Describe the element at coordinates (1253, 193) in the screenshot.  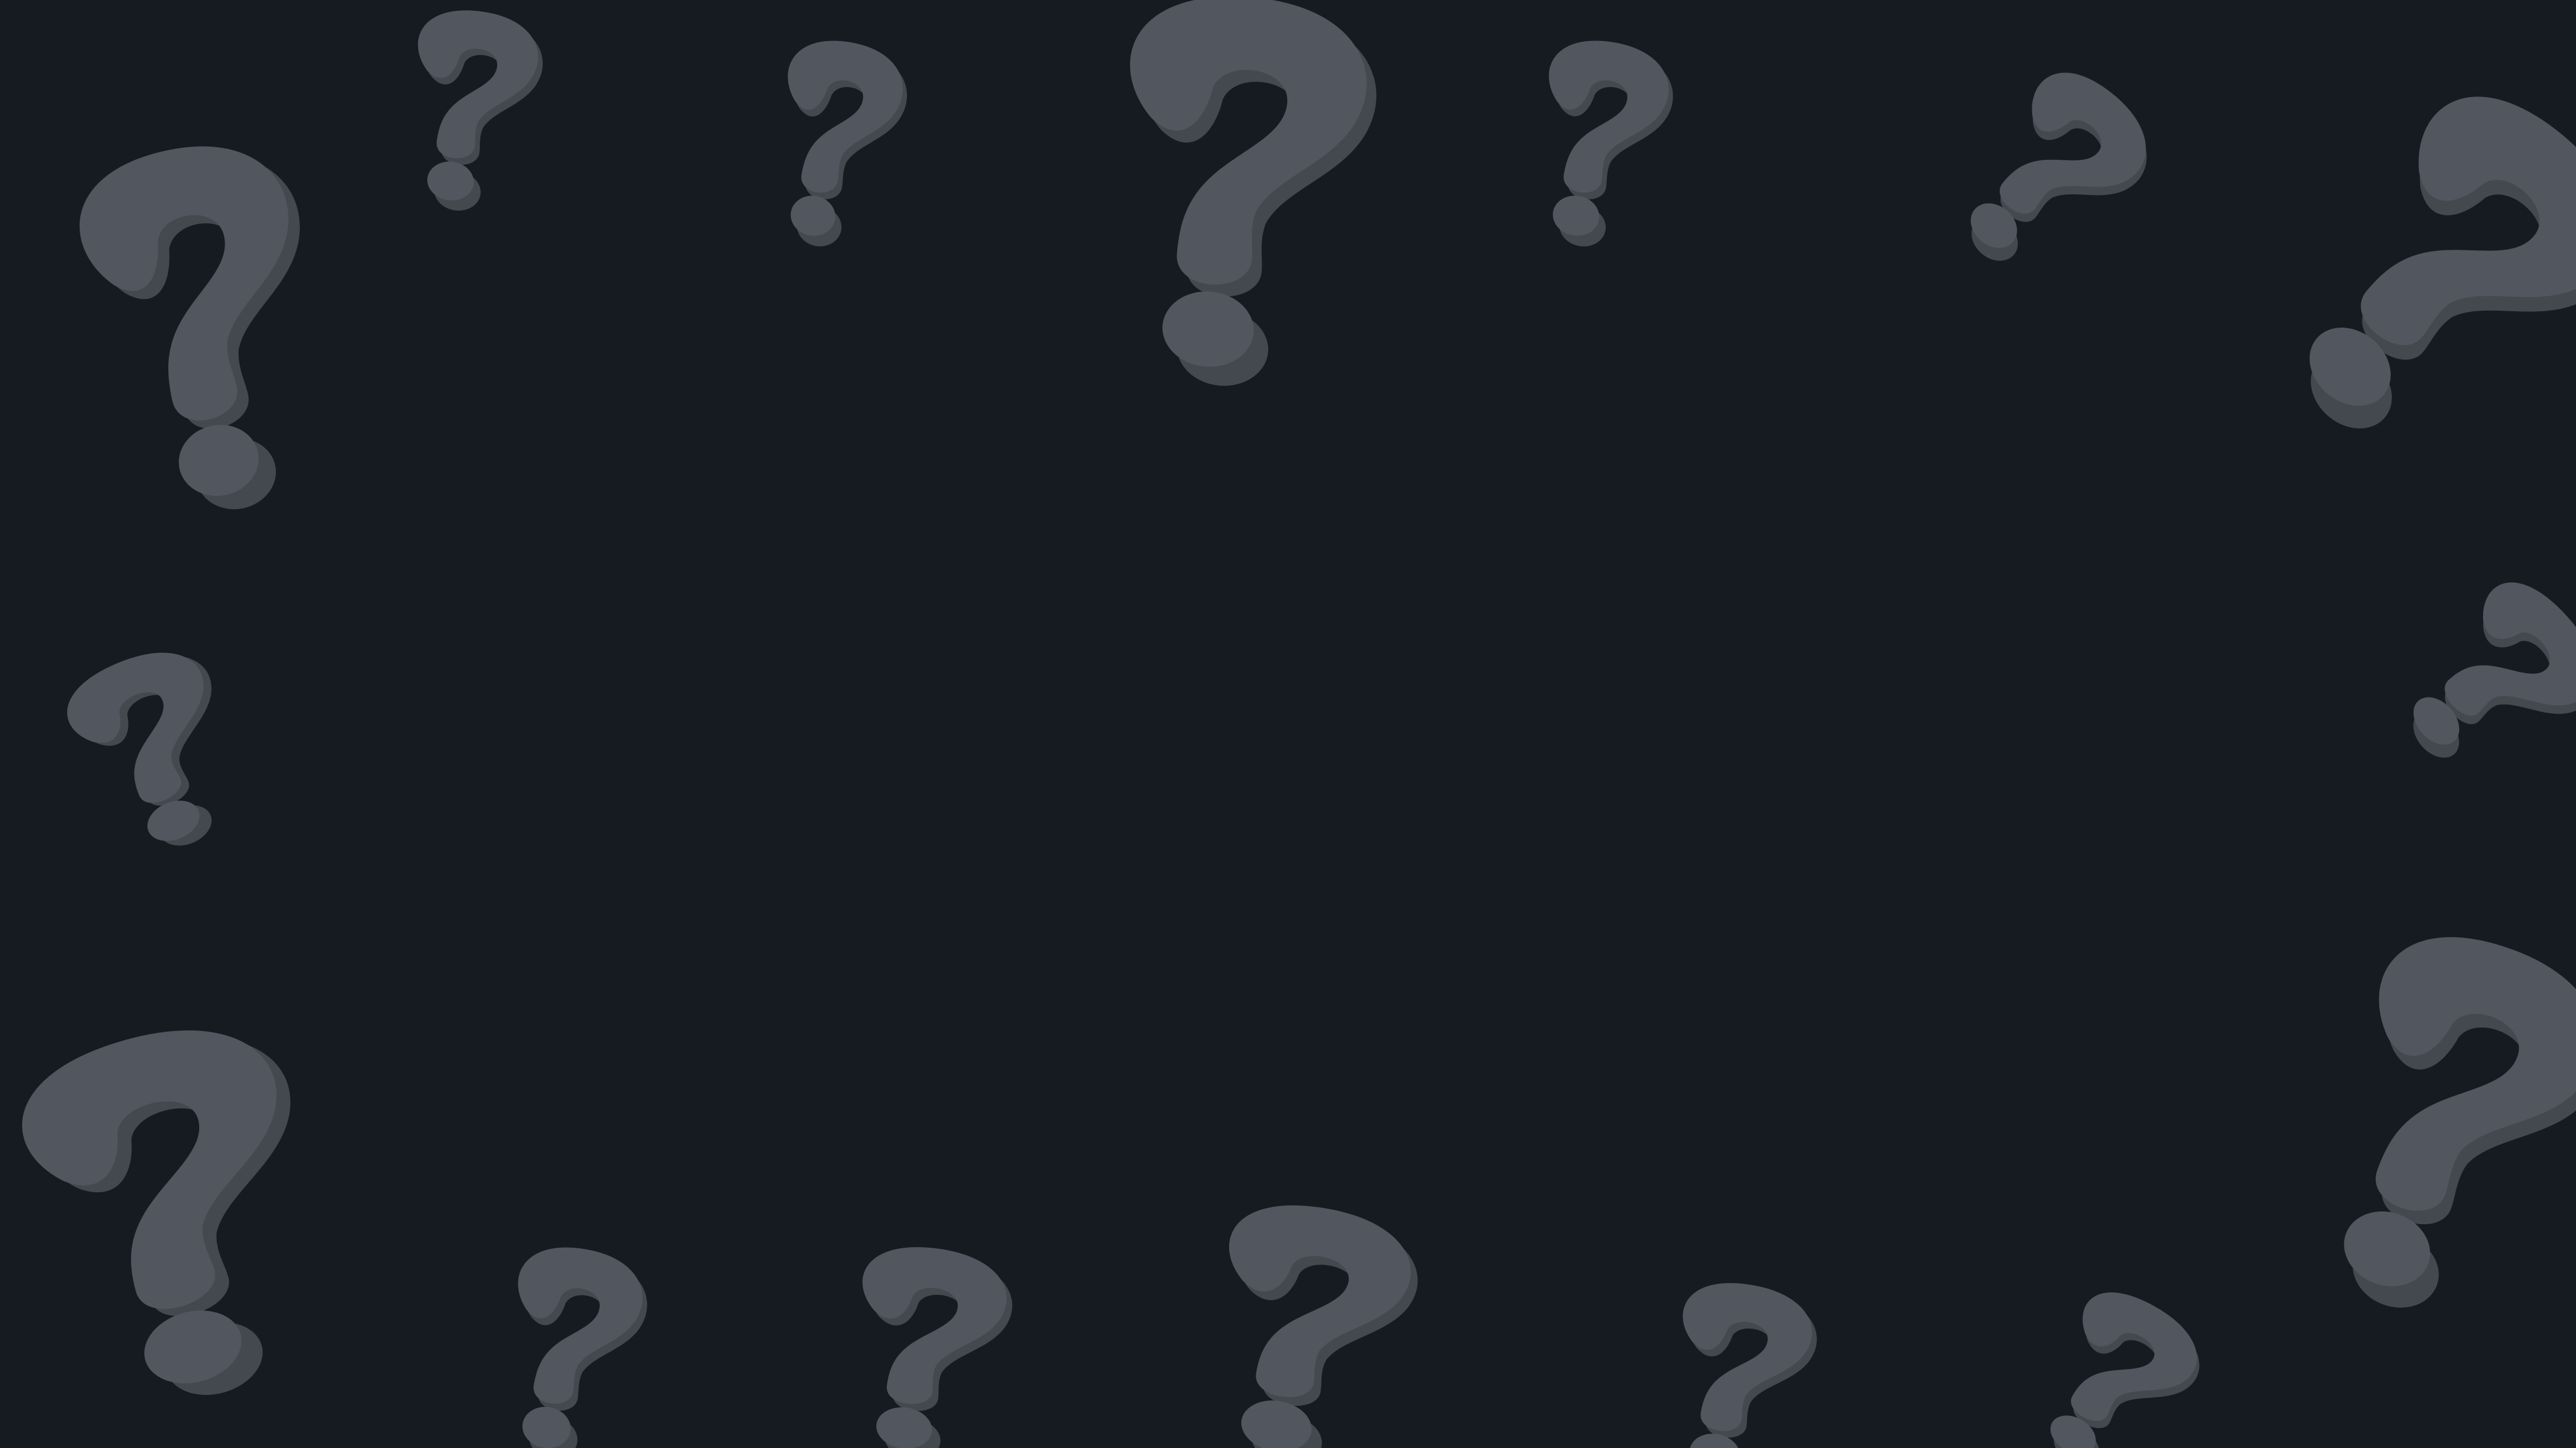
I see `question-mark-icon-top-center-large` at that location.